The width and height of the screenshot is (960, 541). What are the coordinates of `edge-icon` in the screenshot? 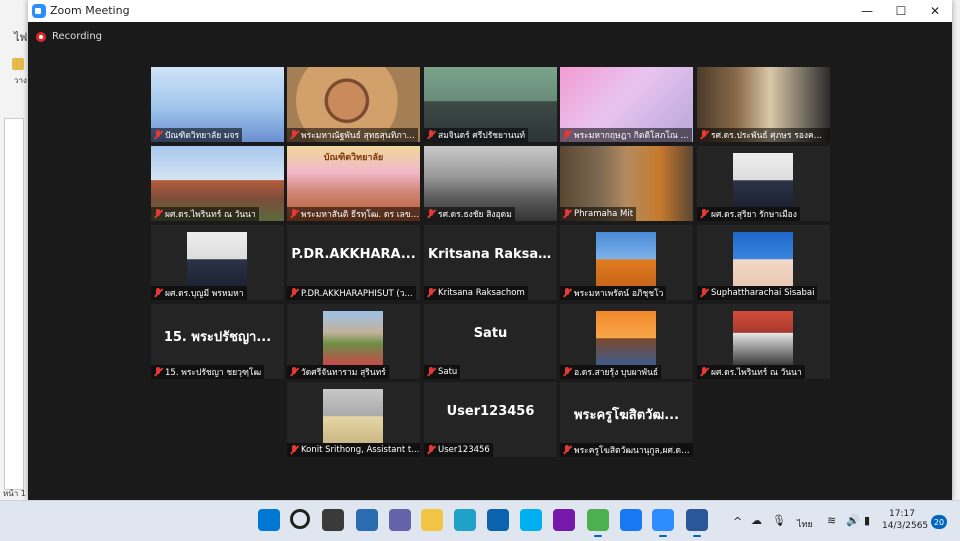 It's located at (465, 520).